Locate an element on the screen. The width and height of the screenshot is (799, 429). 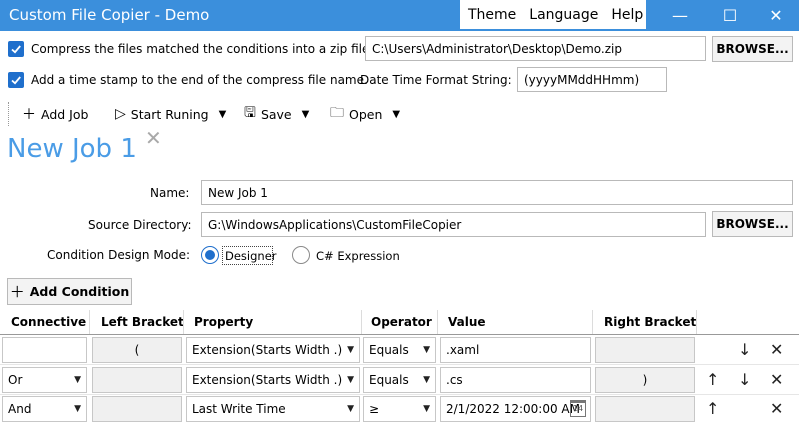
row-divider is located at coordinates (399, 394).